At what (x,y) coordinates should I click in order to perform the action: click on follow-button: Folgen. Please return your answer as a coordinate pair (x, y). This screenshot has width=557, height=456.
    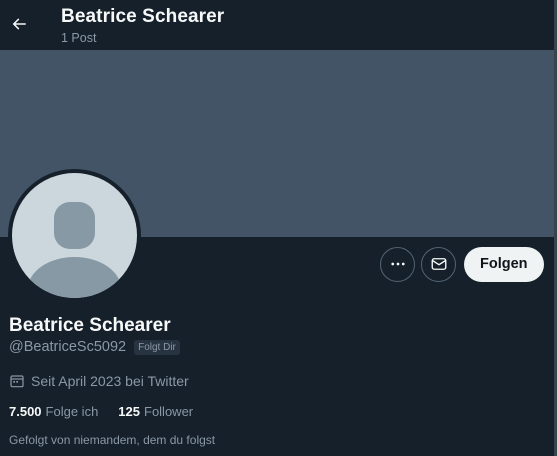
    Looking at the image, I should click on (504, 264).